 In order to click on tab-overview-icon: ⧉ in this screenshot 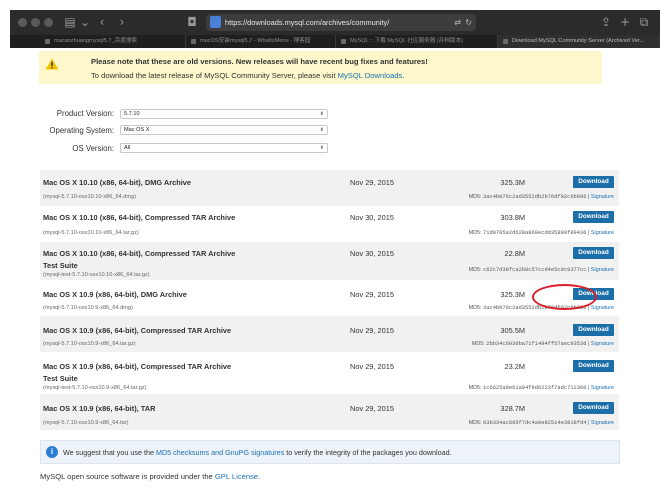, I will do `click(644, 22)`.